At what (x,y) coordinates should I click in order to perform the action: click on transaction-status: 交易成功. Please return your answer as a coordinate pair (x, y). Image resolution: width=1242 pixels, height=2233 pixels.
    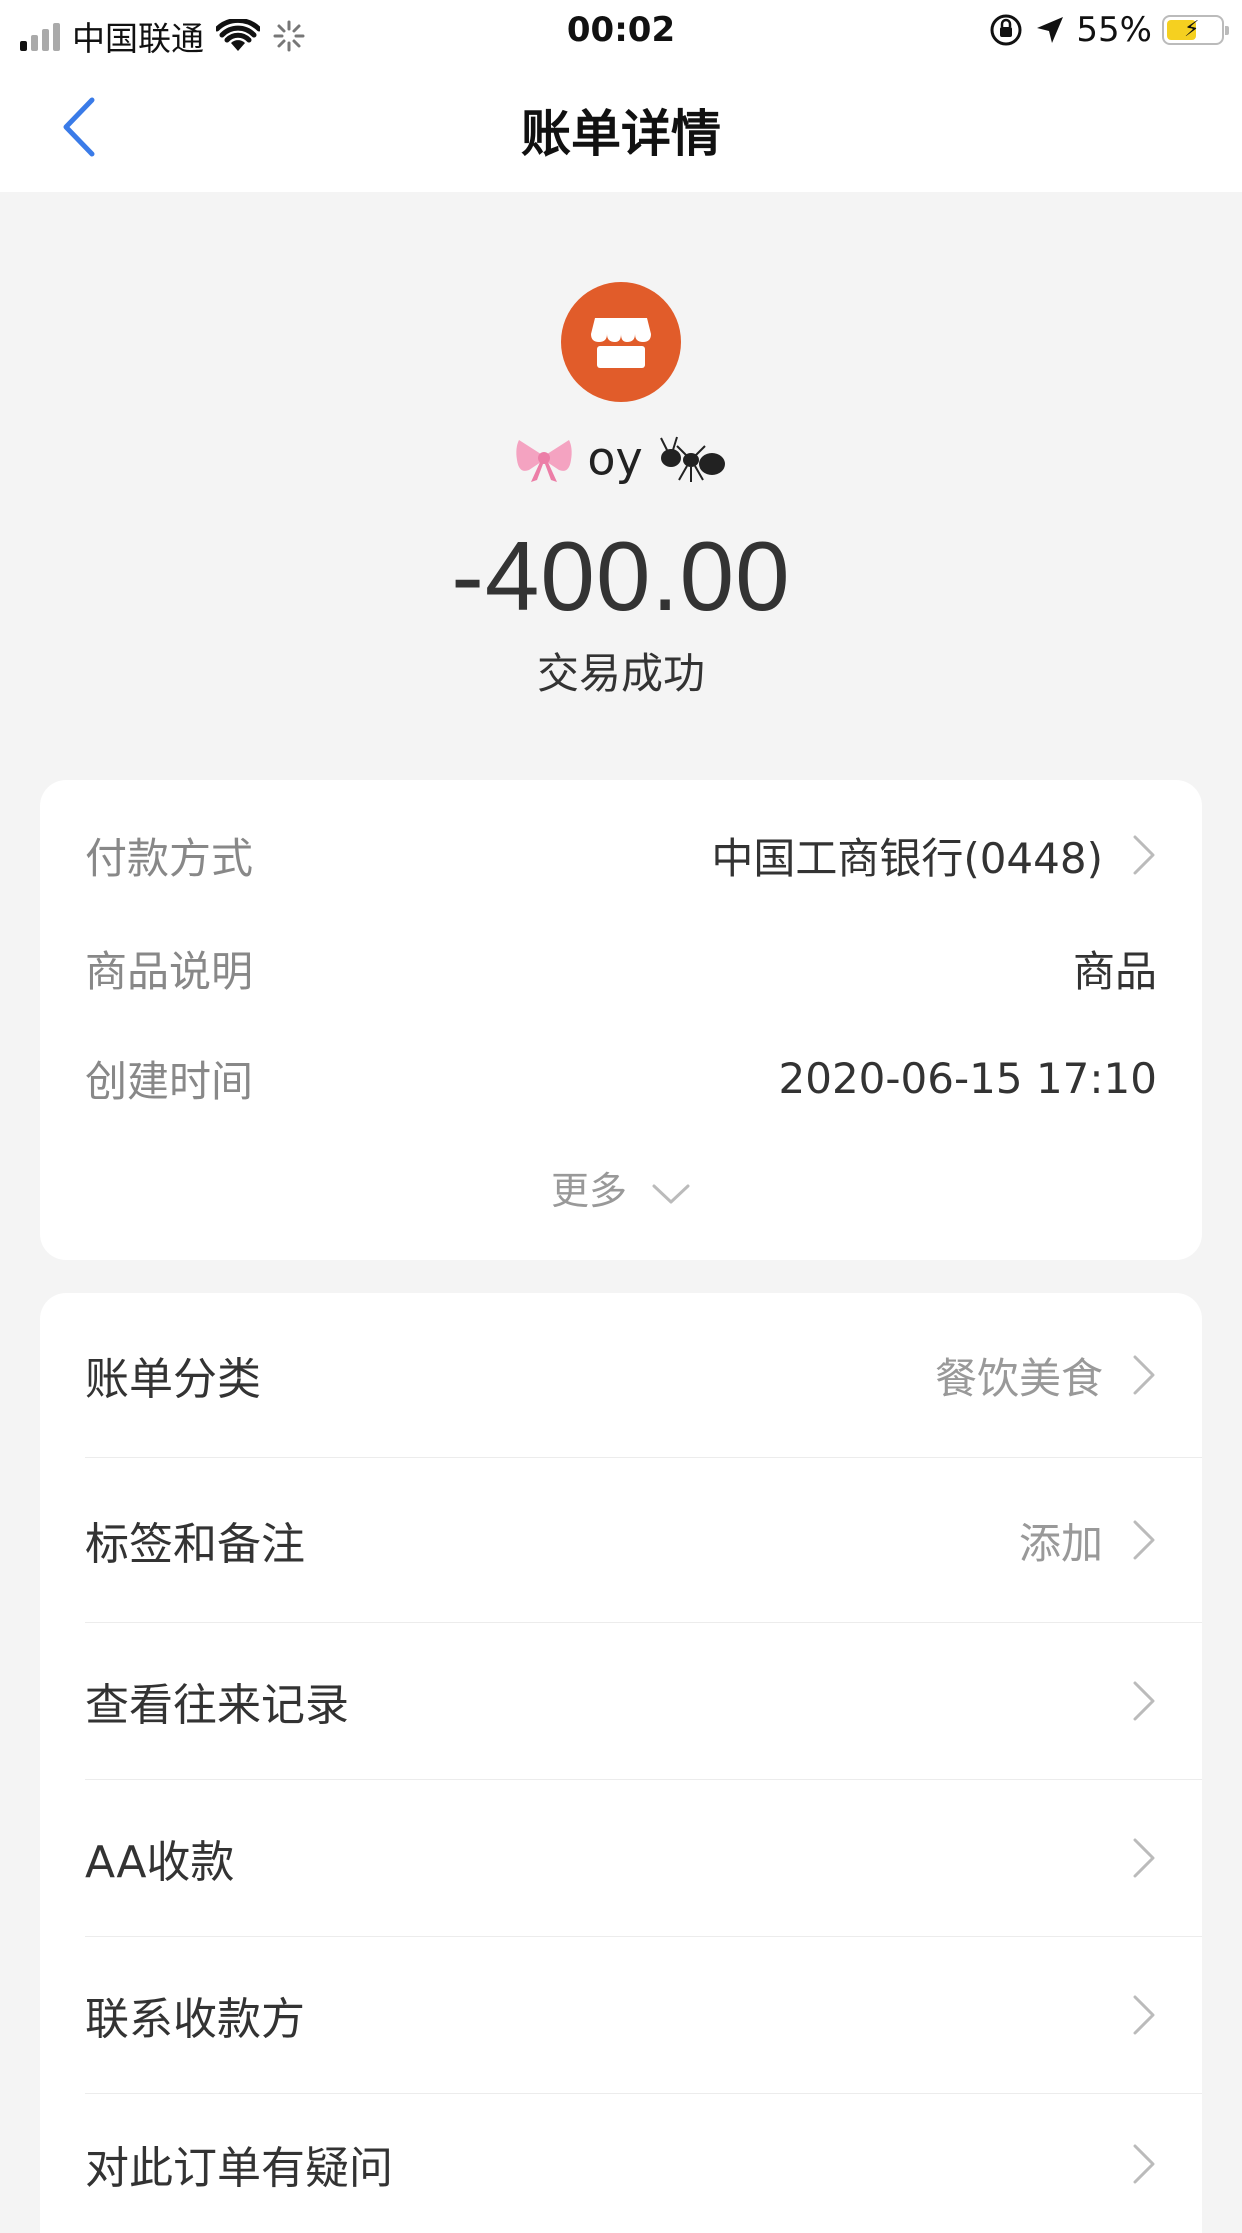
    Looking at the image, I should click on (620, 673).